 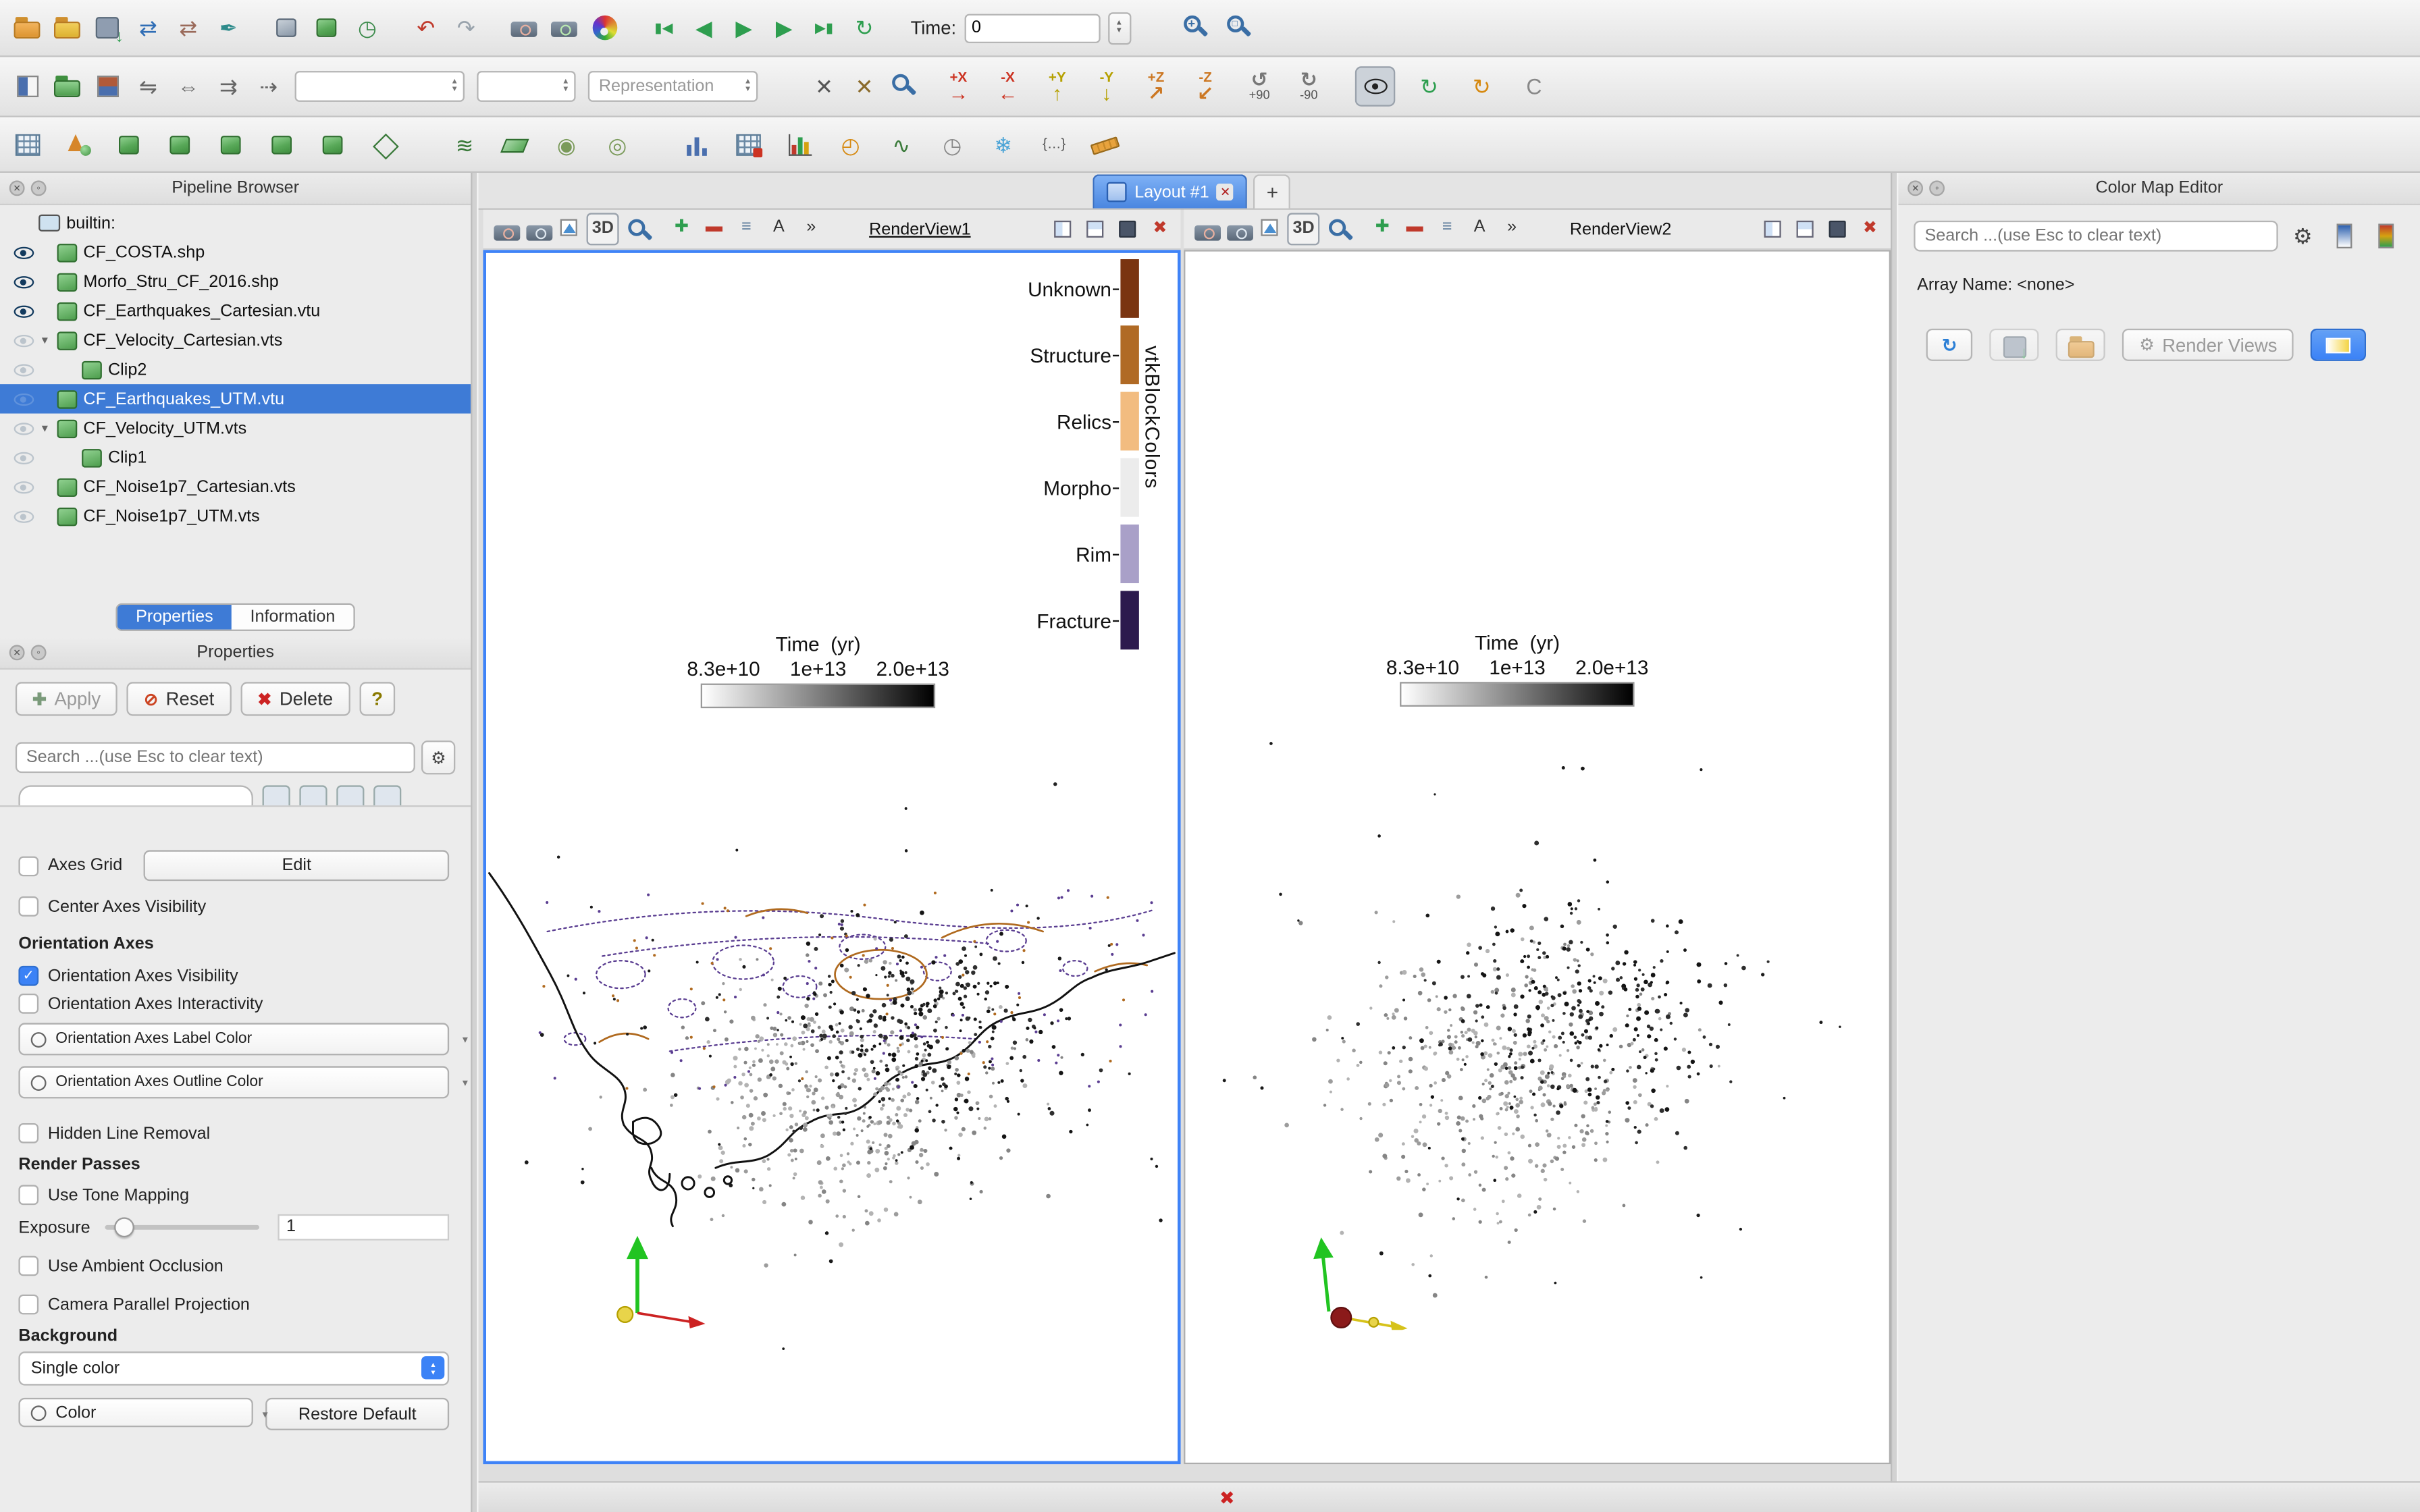 I want to click on tab-properties: Properties, so click(x=174, y=617).